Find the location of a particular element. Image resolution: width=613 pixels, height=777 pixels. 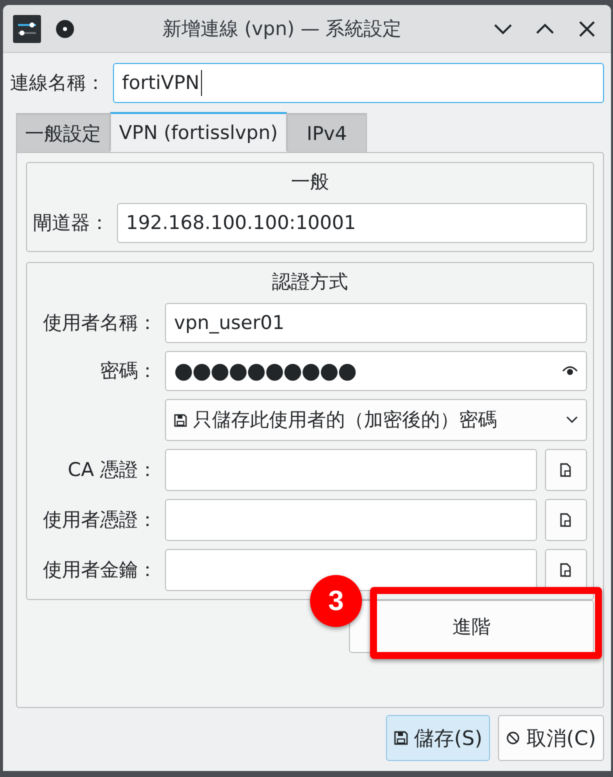

field-label: CA 憑證： is located at coordinates (111, 470).